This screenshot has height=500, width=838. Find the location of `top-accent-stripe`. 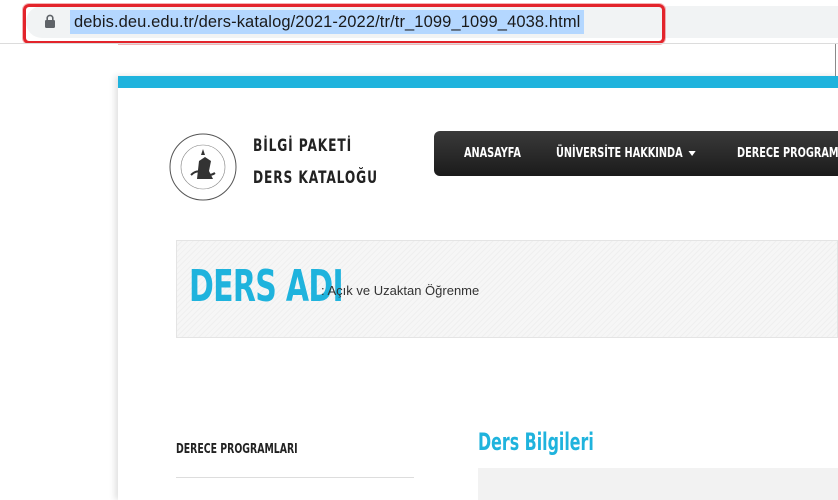

top-accent-stripe is located at coordinates (478, 82).